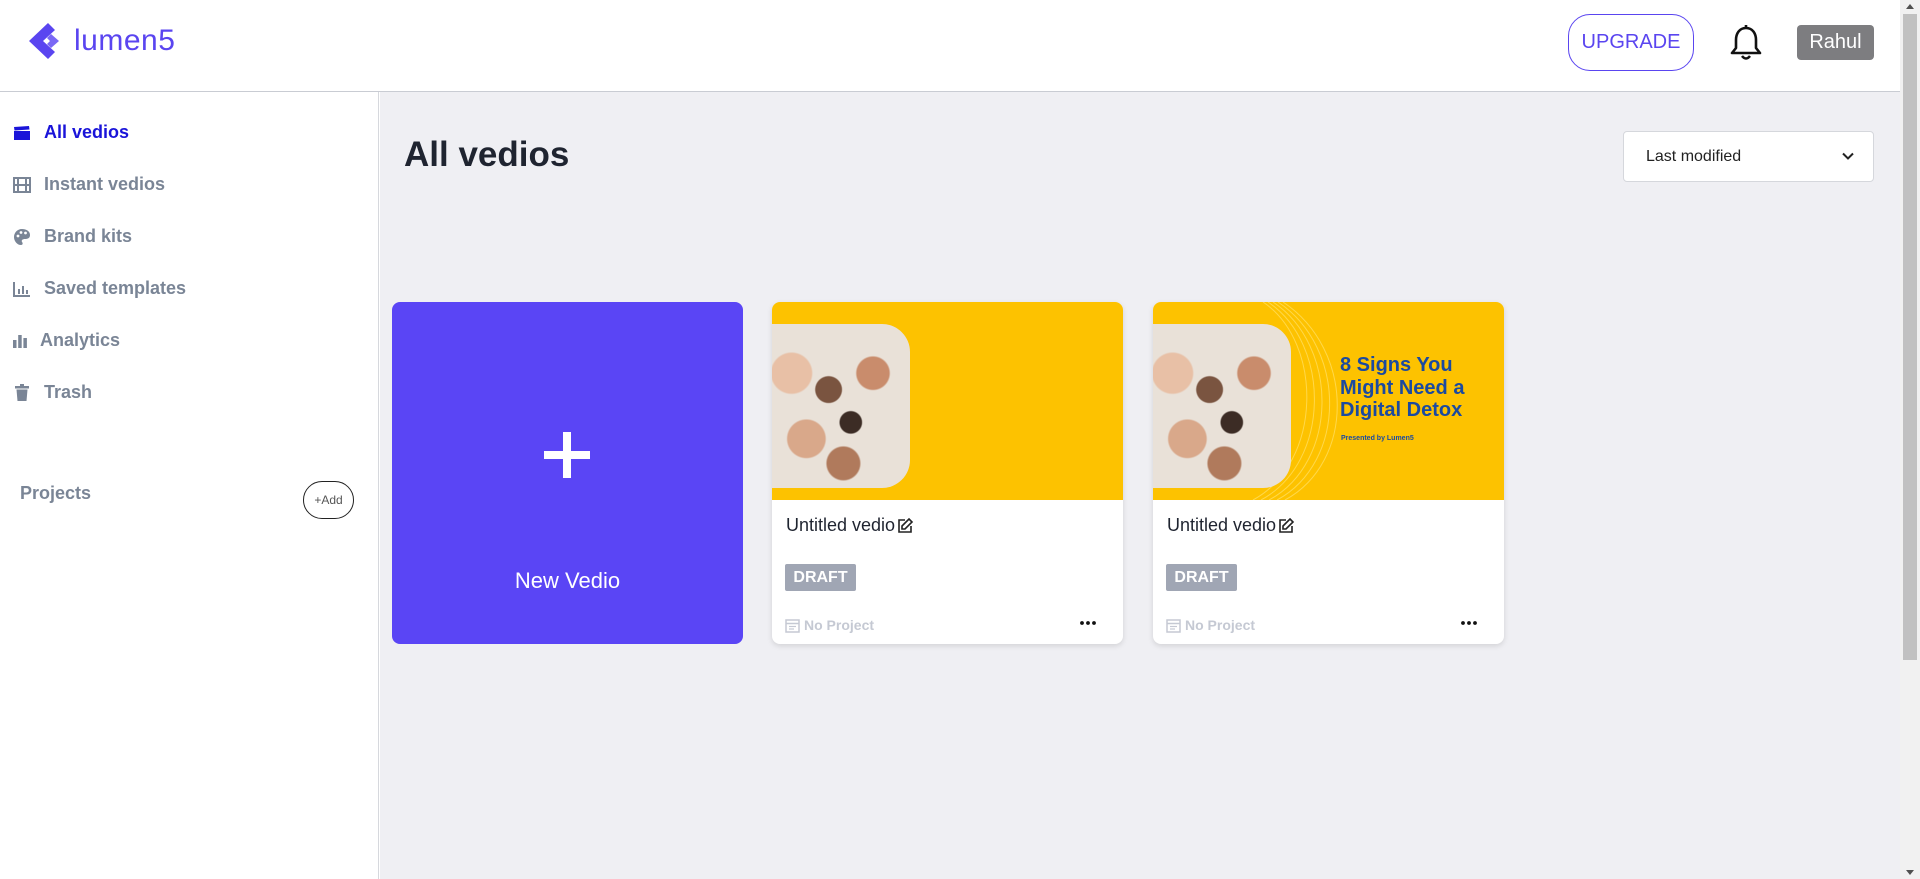 This screenshot has height=879, width=1920. I want to click on sidebar-item-label: All vedios, so click(87, 132).